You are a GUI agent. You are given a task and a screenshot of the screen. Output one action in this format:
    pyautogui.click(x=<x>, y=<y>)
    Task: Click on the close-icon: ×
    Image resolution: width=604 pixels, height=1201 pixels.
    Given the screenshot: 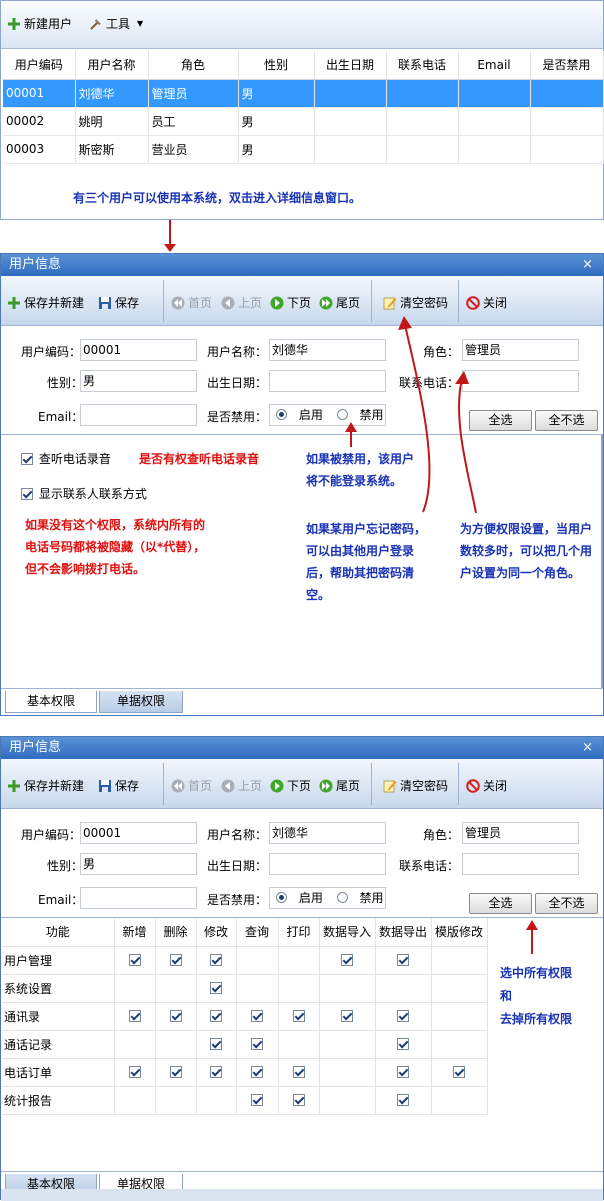 What is the action you would take?
    pyautogui.click(x=587, y=748)
    